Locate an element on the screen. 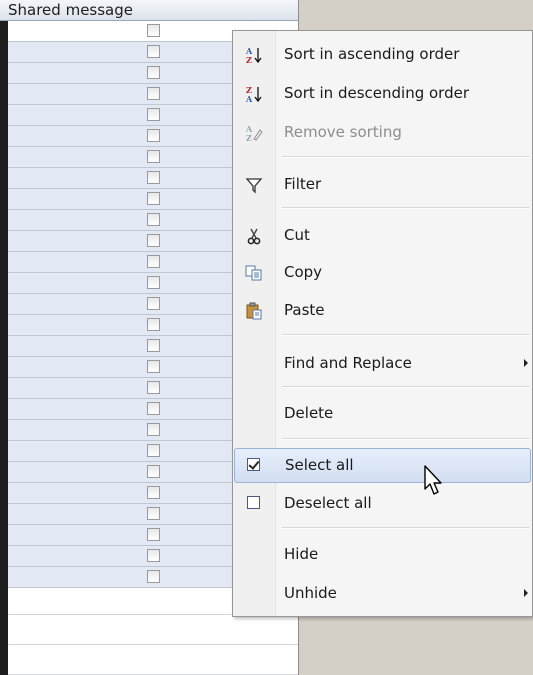 Image resolution: width=533 pixels, height=675 pixels. row-selector-edge is located at coordinates (4, 348).